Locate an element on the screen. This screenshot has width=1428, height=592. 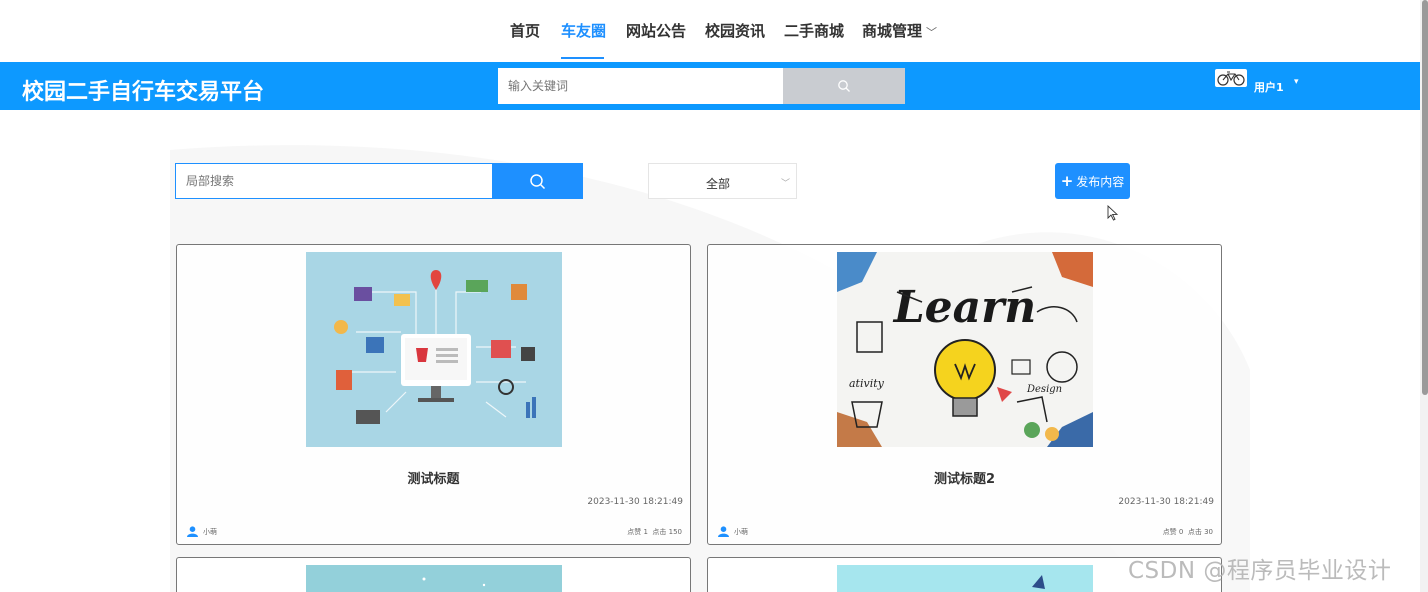
publish-content-button: + 发布内容 is located at coordinates (1092, 181).